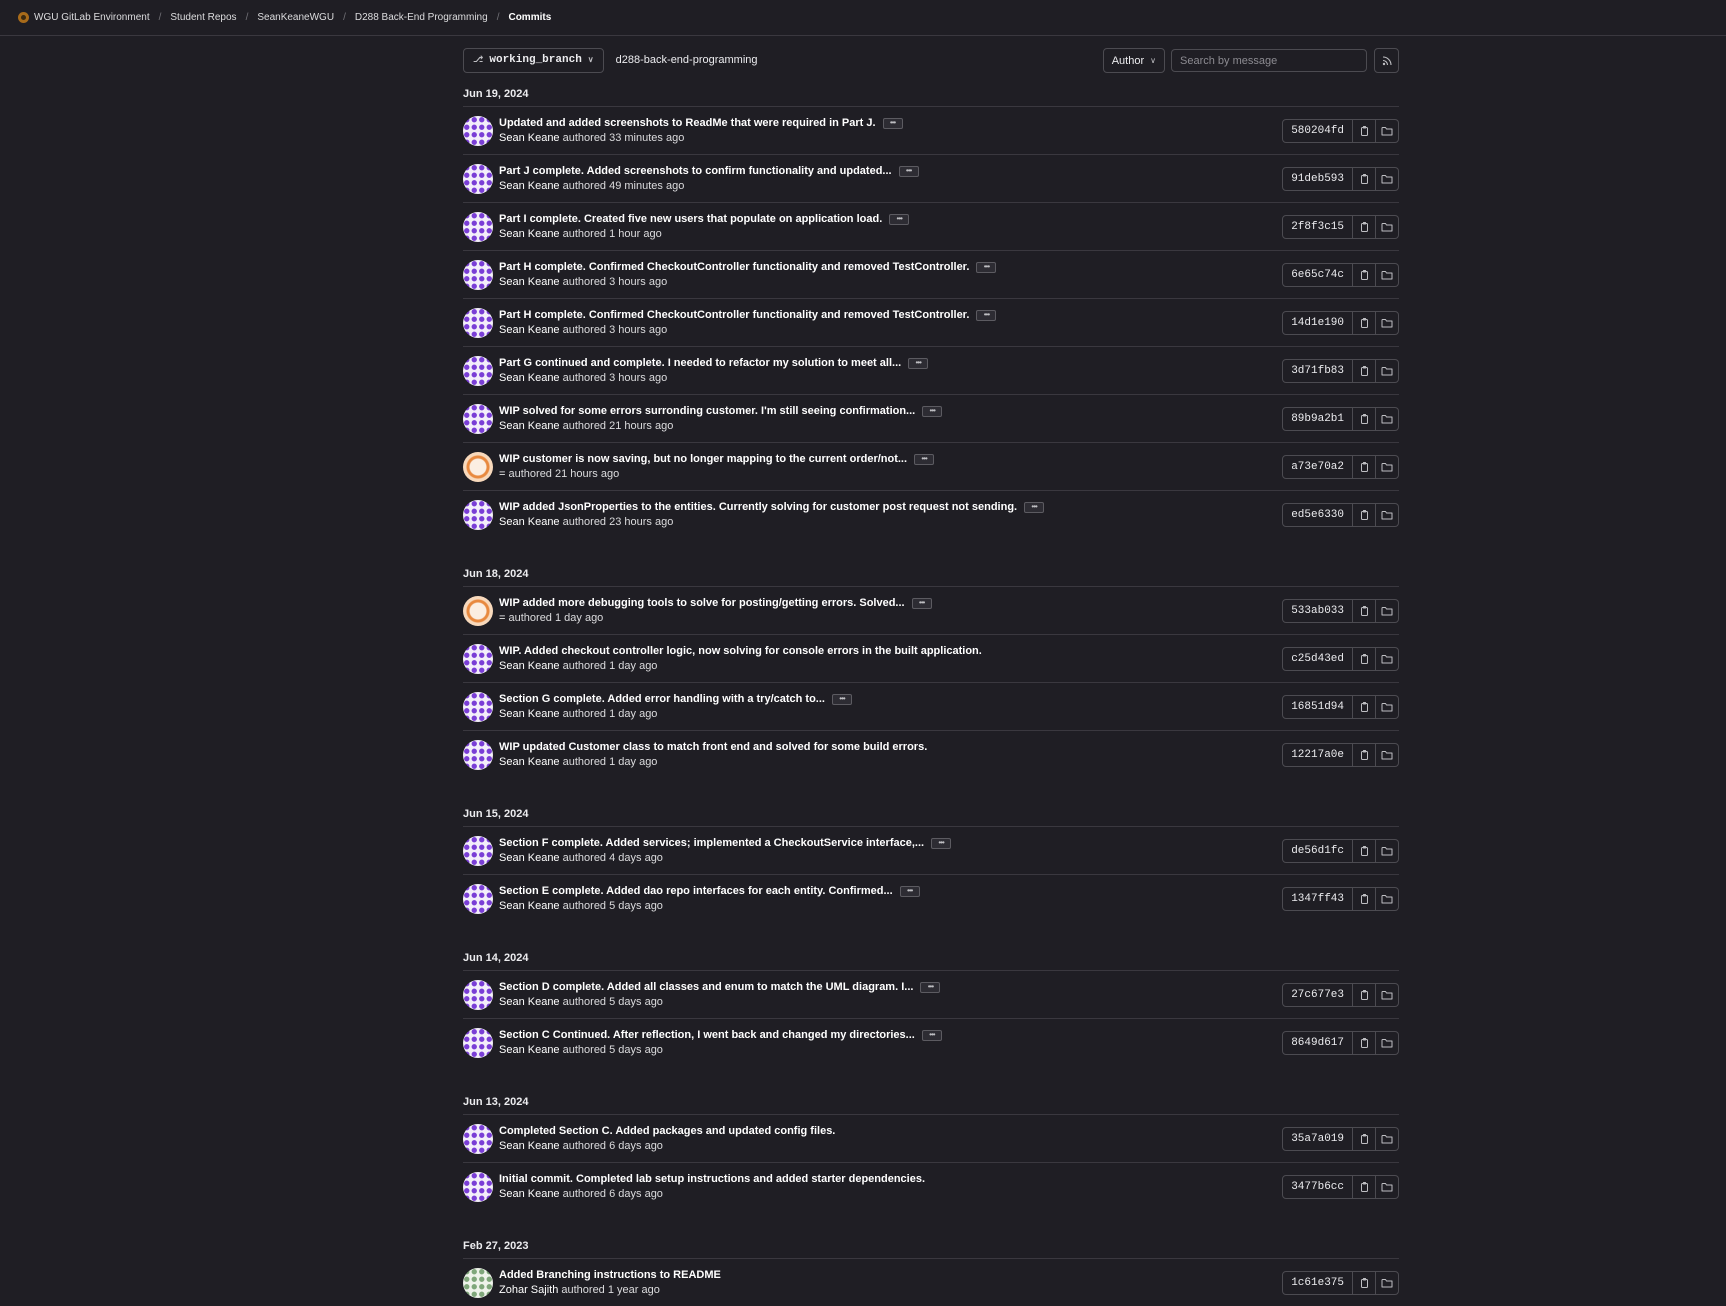 The width and height of the screenshot is (1726, 1306). What do you see at coordinates (1317, 1138) in the screenshot?
I see `commit-sha-label: 35a7a019` at bounding box center [1317, 1138].